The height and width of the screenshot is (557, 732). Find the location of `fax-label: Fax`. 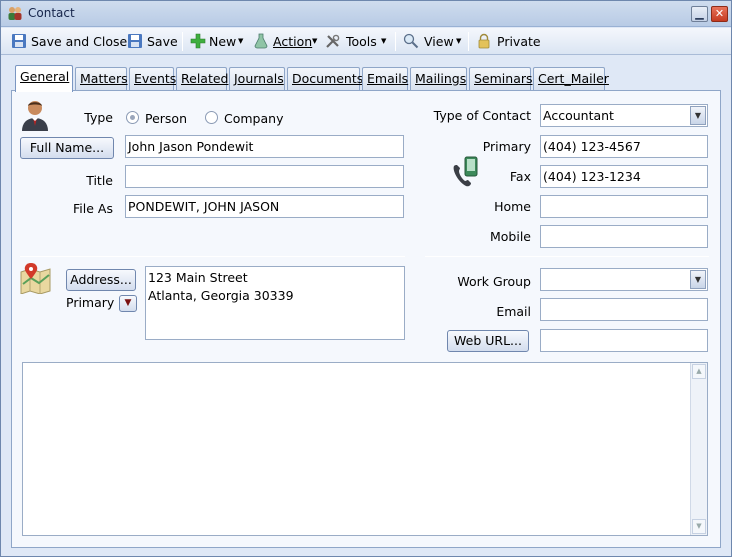

fax-label: Fax is located at coordinates (520, 176).